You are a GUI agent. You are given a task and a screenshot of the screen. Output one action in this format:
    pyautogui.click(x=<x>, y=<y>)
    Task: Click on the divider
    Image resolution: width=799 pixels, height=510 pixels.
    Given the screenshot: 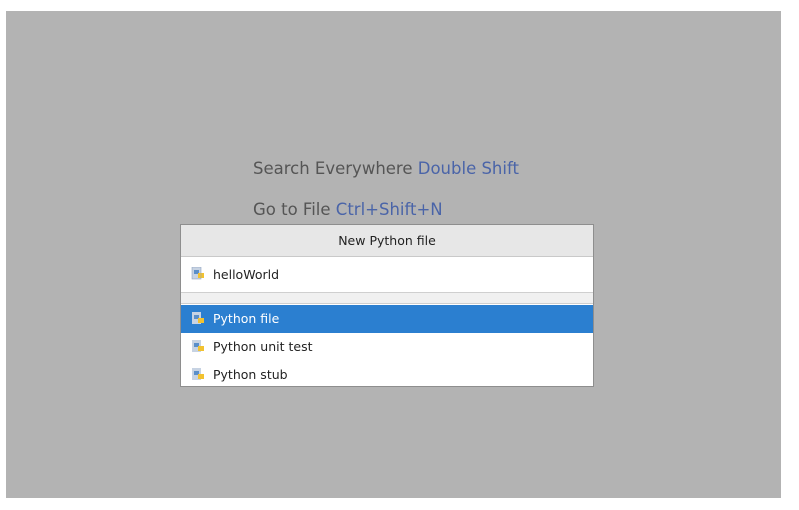 What is the action you would take?
    pyautogui.click(x=387, y=298)
    